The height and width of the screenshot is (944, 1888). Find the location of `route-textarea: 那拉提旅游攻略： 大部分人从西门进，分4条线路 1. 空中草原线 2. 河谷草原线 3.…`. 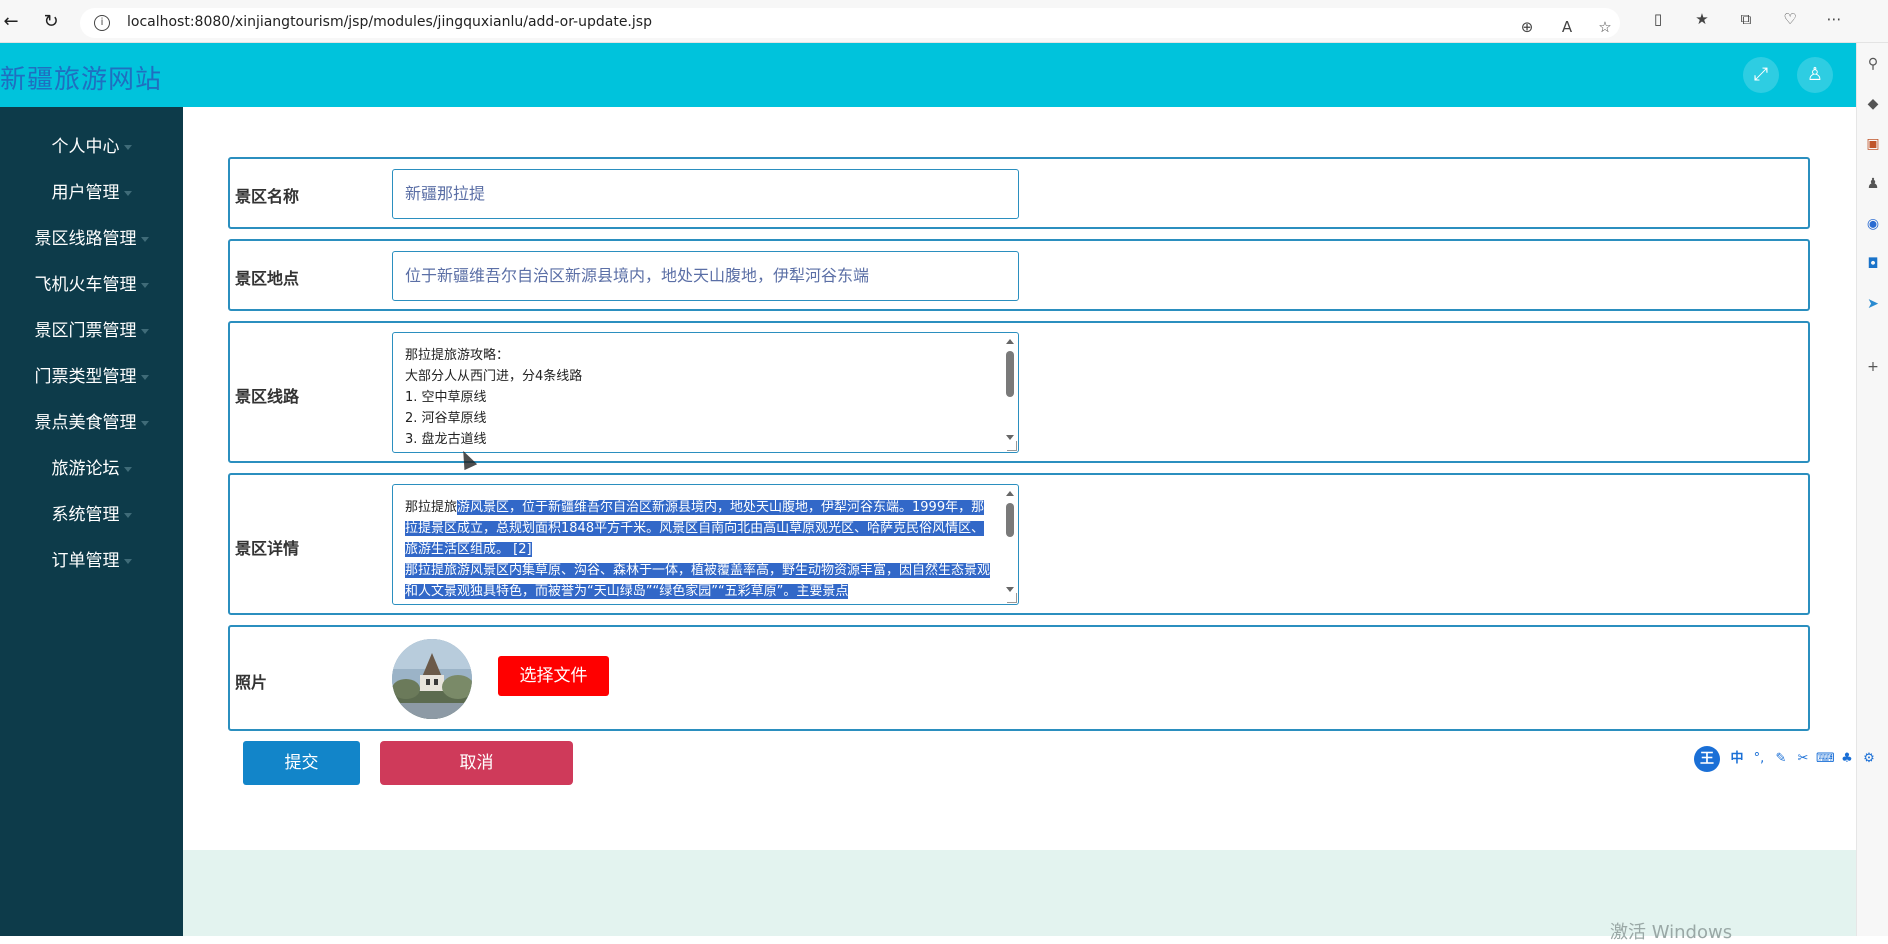

route-textarea: 那拉提旅游攻略： 大部分人从西门进，分4条线路 1. 空中草原线 2. 河谷草原线 3.… is located at coordinates (705, 392).